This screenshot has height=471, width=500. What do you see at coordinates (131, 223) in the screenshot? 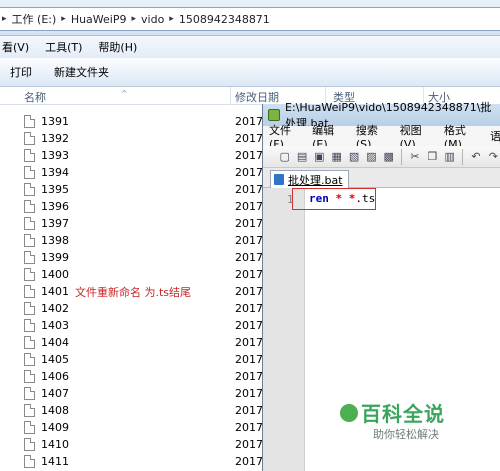
I see `file-row: 1397 2017` at bounding box center [131, 223].